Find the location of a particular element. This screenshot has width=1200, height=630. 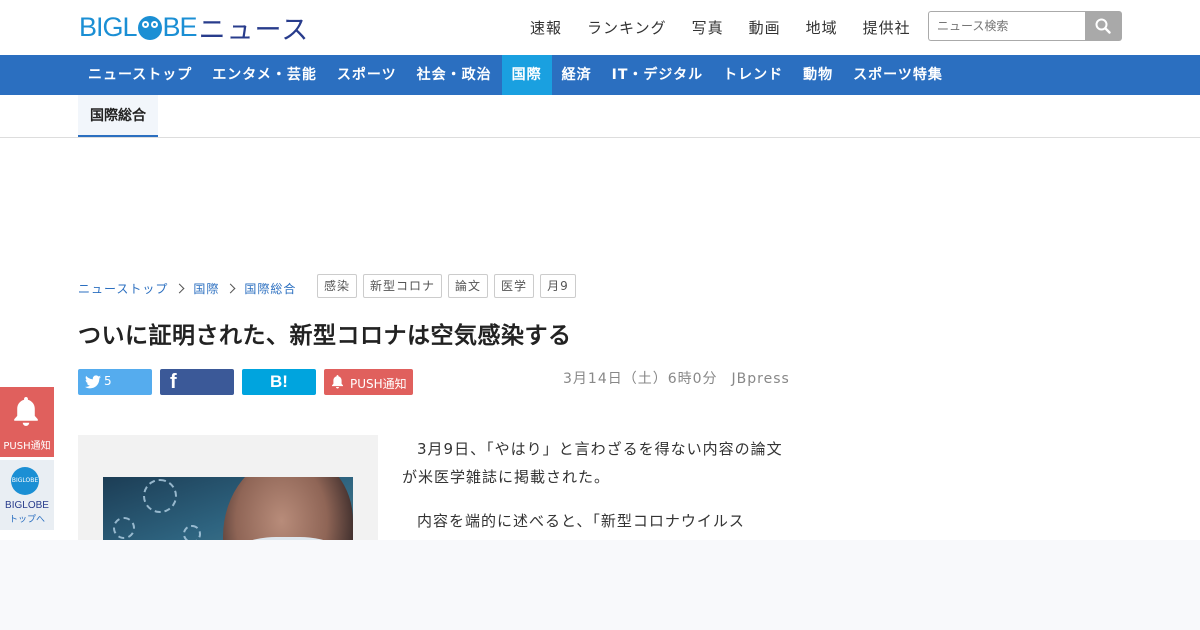

article-title: ついに証明された、新型コロナは空気感染する is located at coordinates (325, 336).